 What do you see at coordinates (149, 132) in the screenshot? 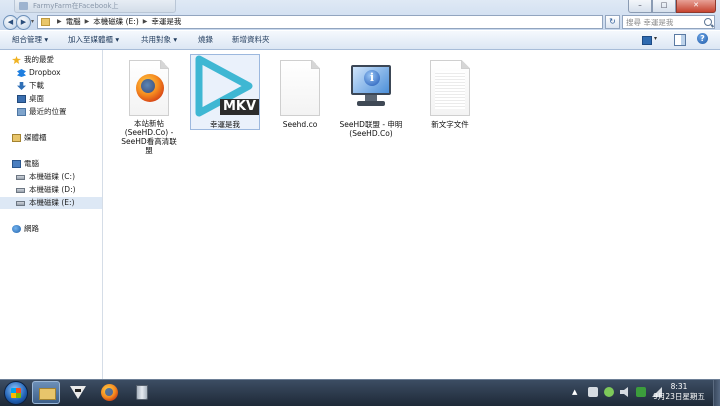
I see `file-name-line: (SeeHD.Co) -` at bounding box center [149, 132].